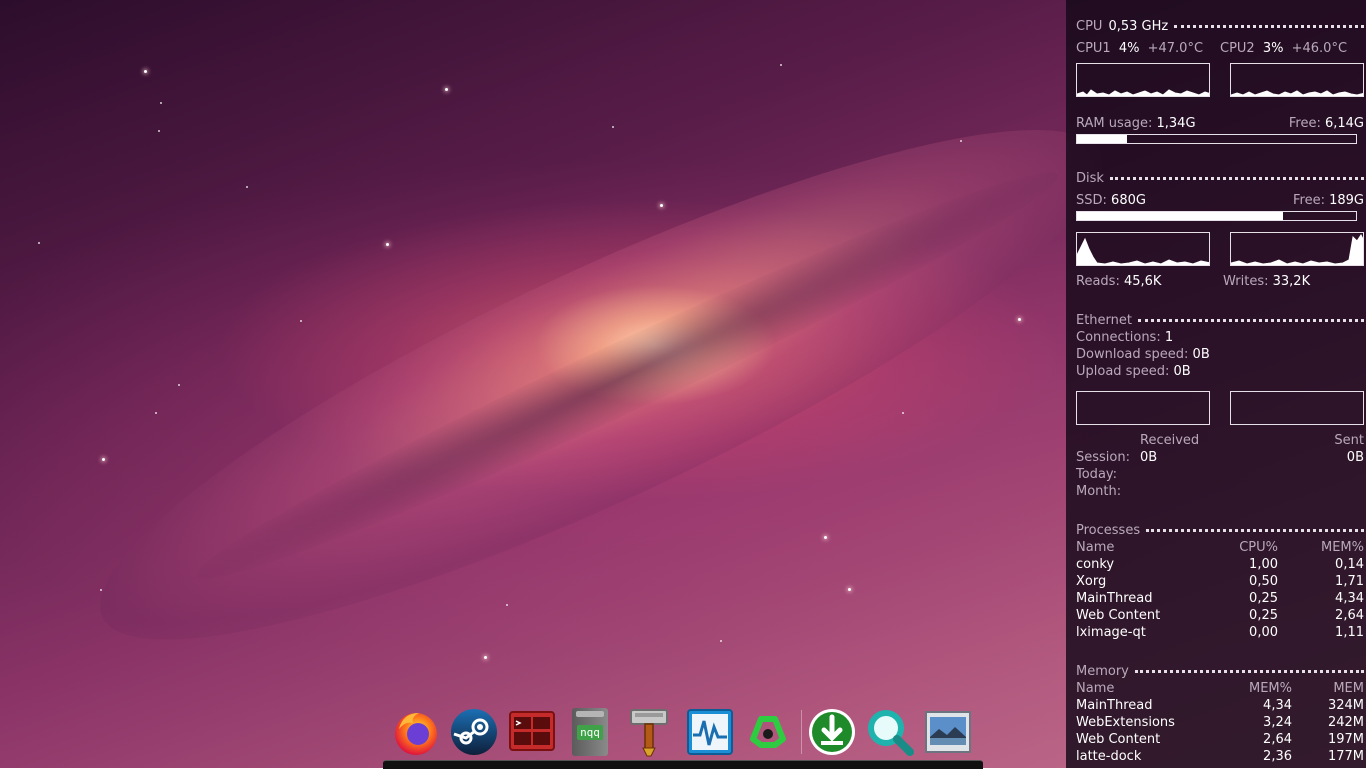 The image size is (1366, 769). What do you see at coordinates (832, 732) in the screenshot?
I see `dock-item-downloader` at bounding box center [832, 732].